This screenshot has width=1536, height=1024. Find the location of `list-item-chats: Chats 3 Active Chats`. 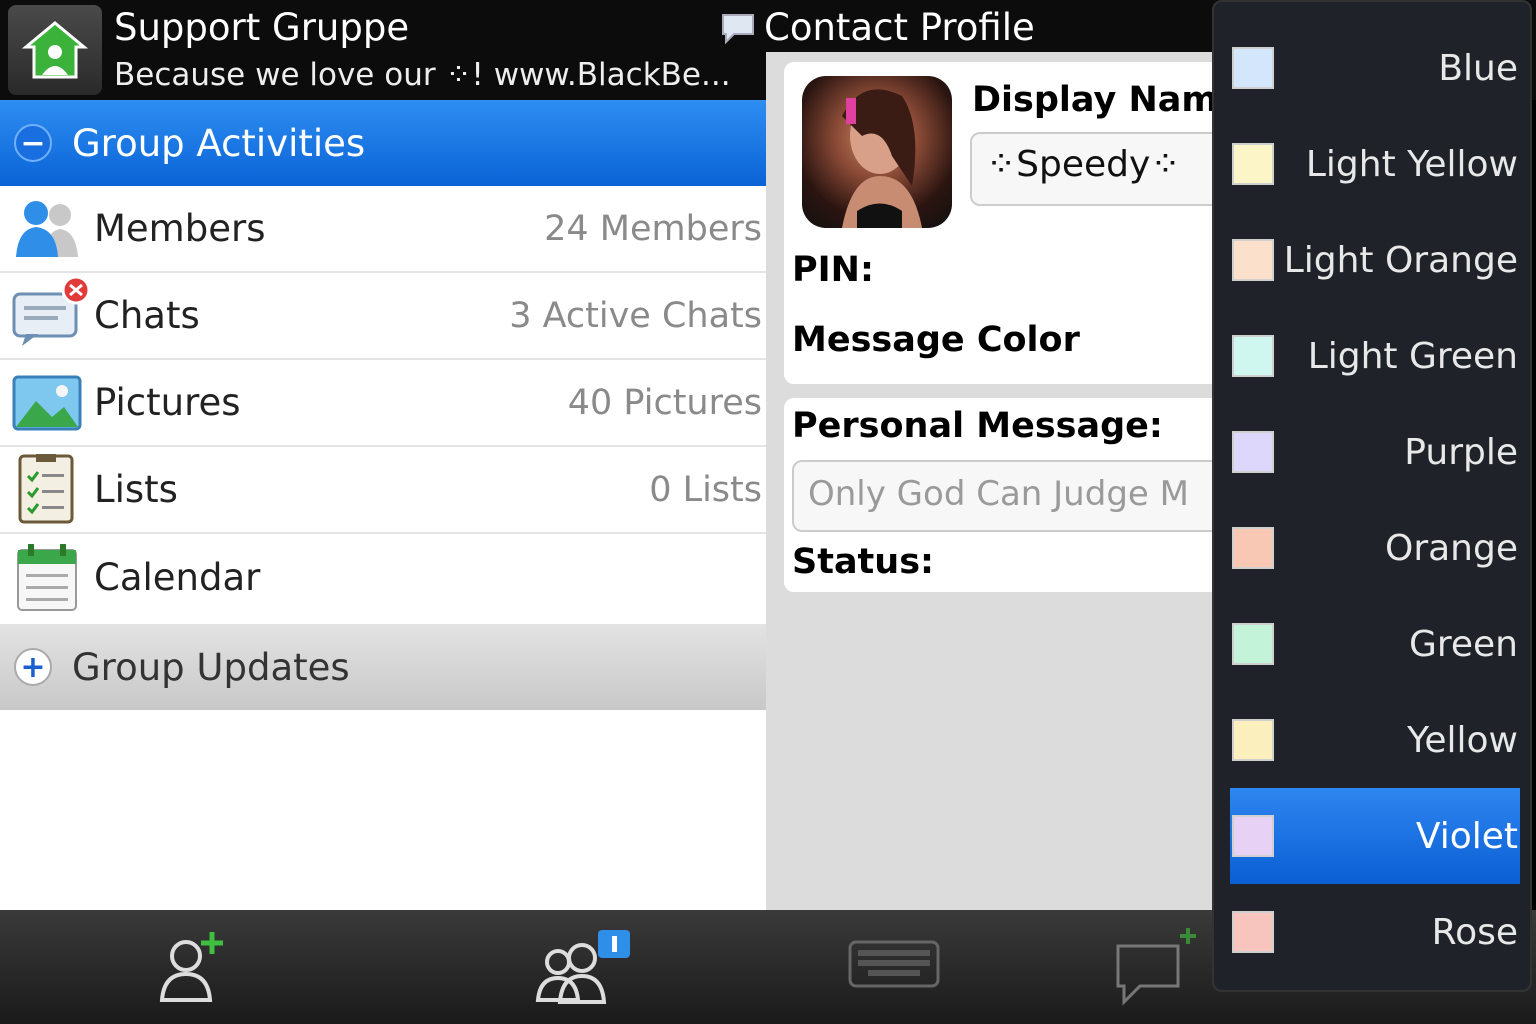

list-item-chats: Chats 3 Active Chats is located at coordinates (383, 316).